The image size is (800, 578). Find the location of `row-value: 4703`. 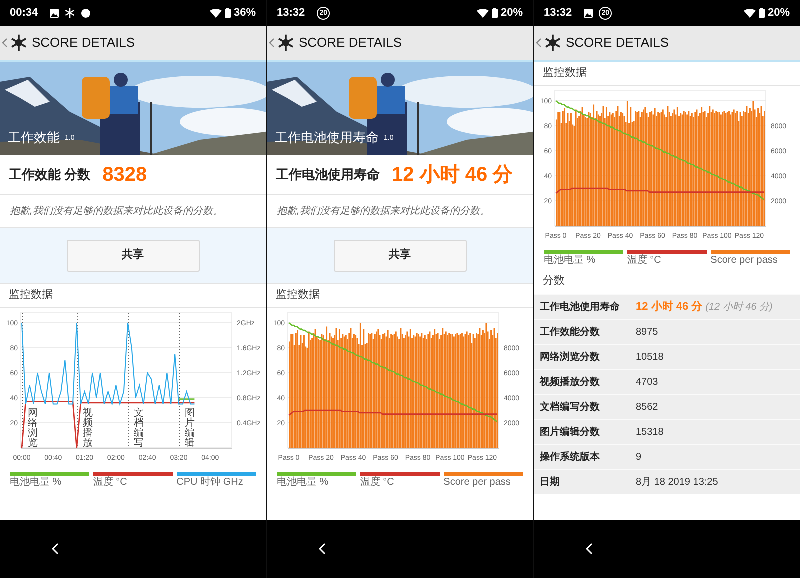

row-value: 4703 is located at coordinates (647, 383).